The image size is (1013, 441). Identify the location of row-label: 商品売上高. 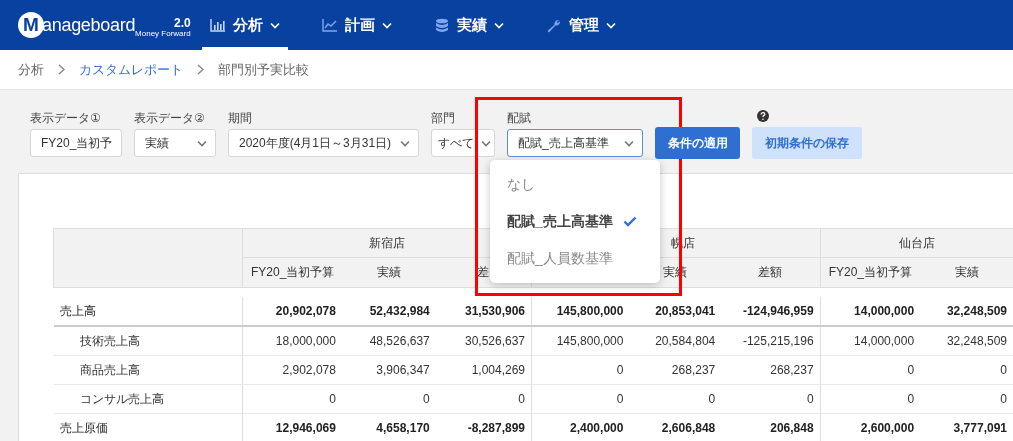
(148, 370).